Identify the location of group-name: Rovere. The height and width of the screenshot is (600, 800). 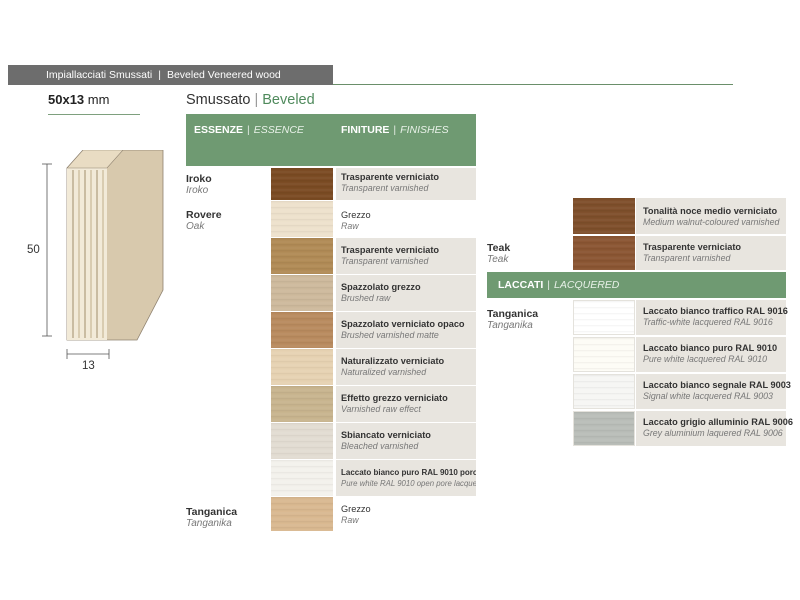
(204, 215).